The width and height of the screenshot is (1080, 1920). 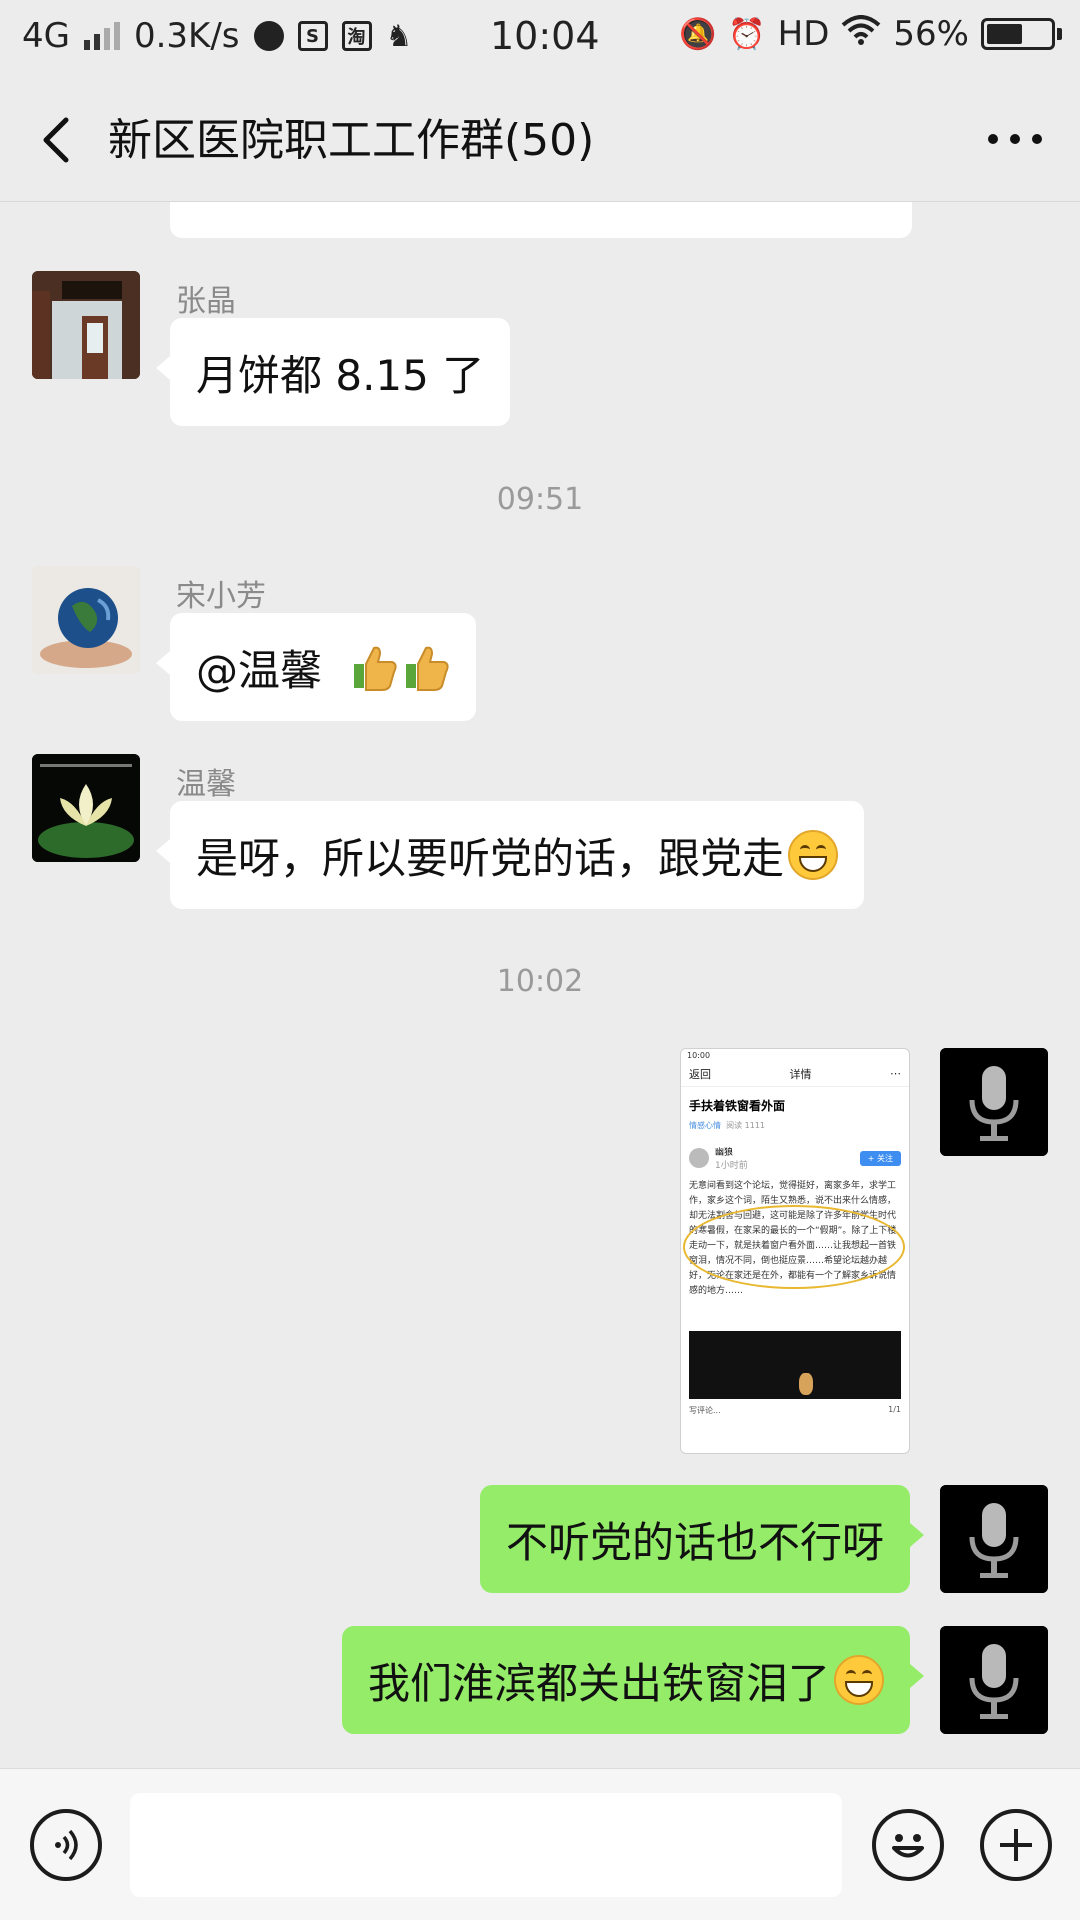 What do you see at coordinates (101, 36) in the screenshot?
I see `signal-icon` at bounding box center [101, 36].